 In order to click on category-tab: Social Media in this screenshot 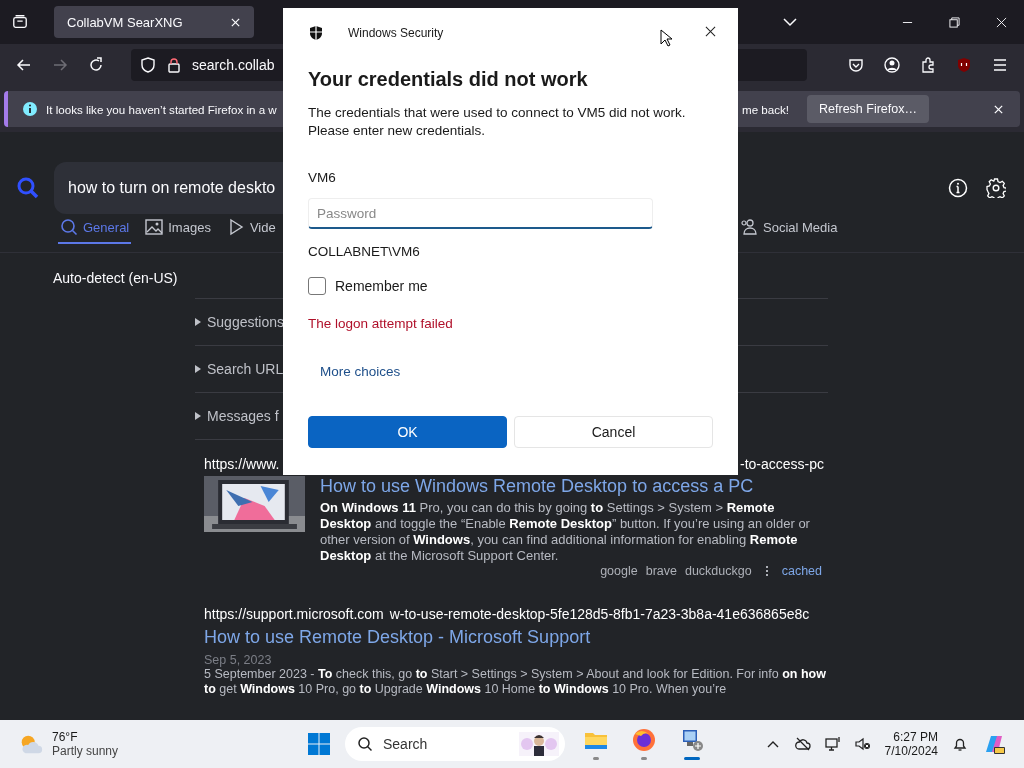, I will do `click(789, 231)`.